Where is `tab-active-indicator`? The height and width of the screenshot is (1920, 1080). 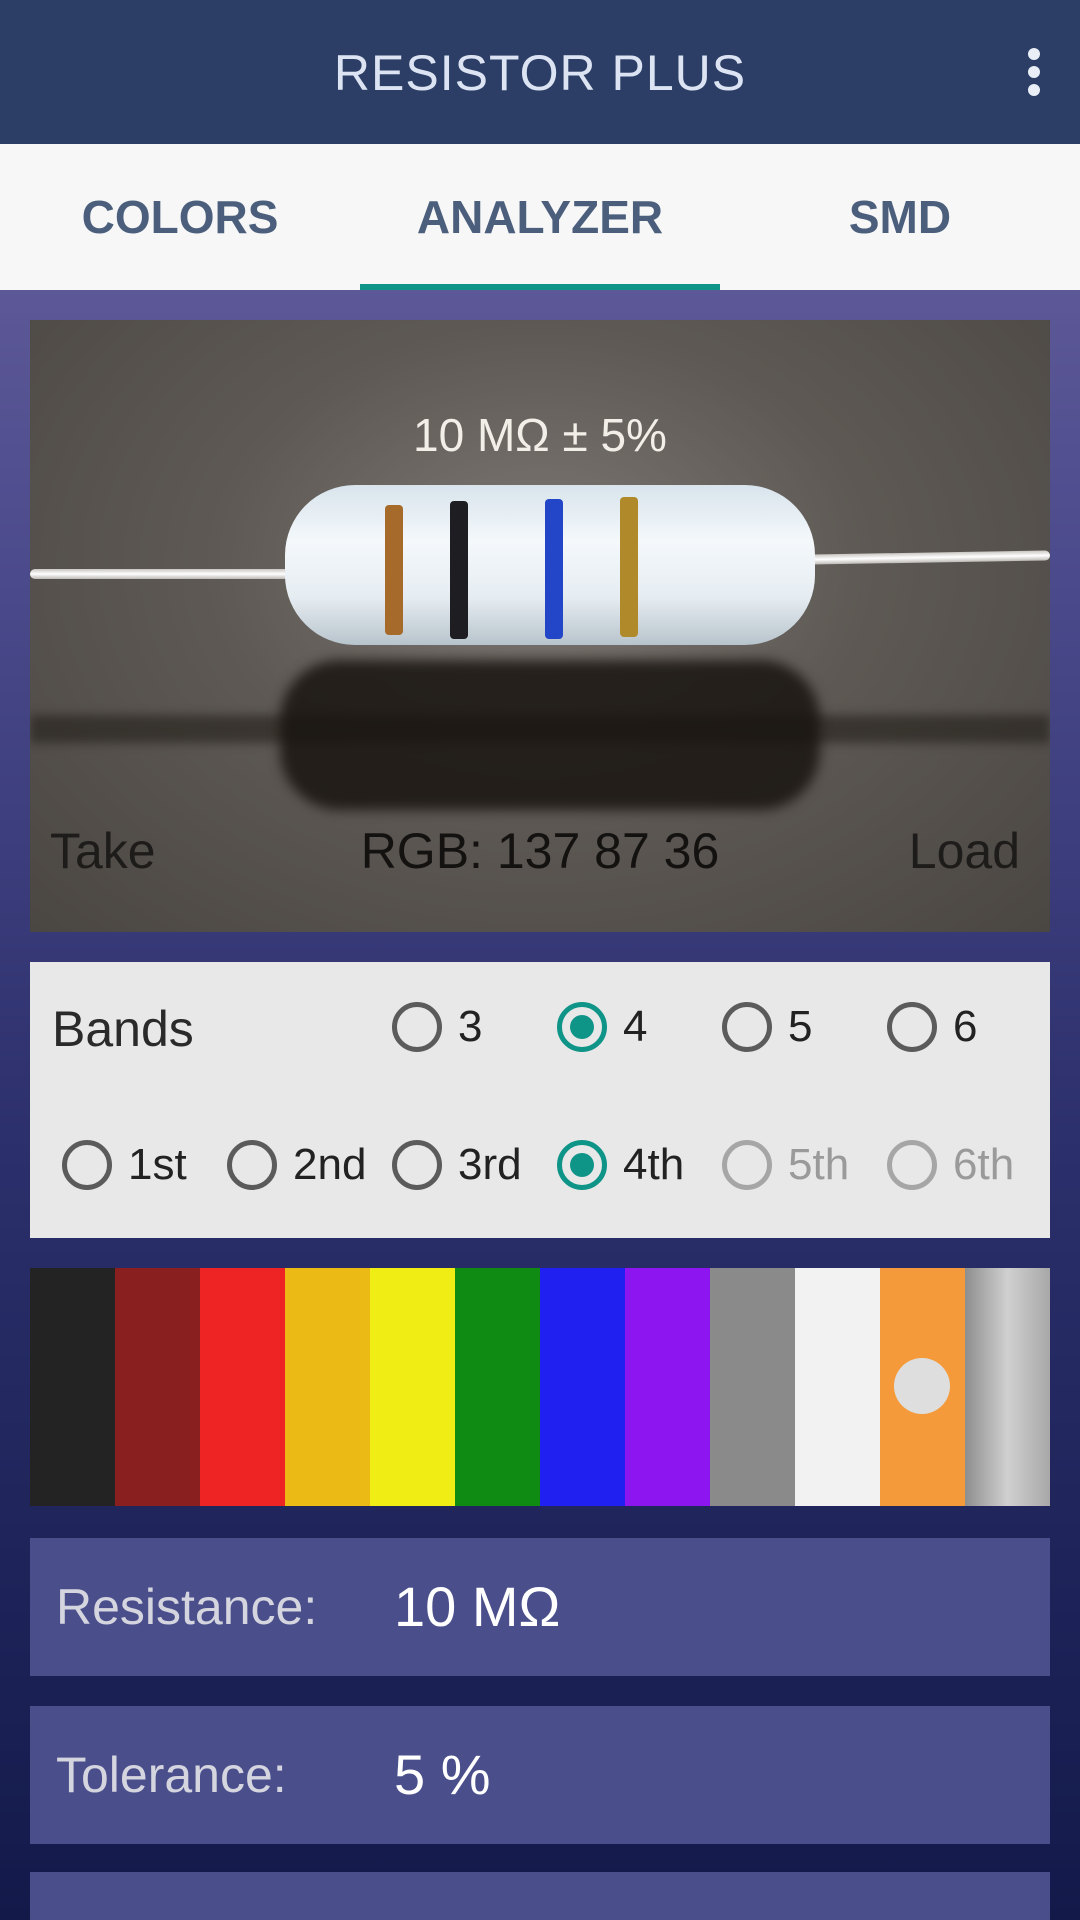 tab-active-indicator is located at coordinates (540, 287).